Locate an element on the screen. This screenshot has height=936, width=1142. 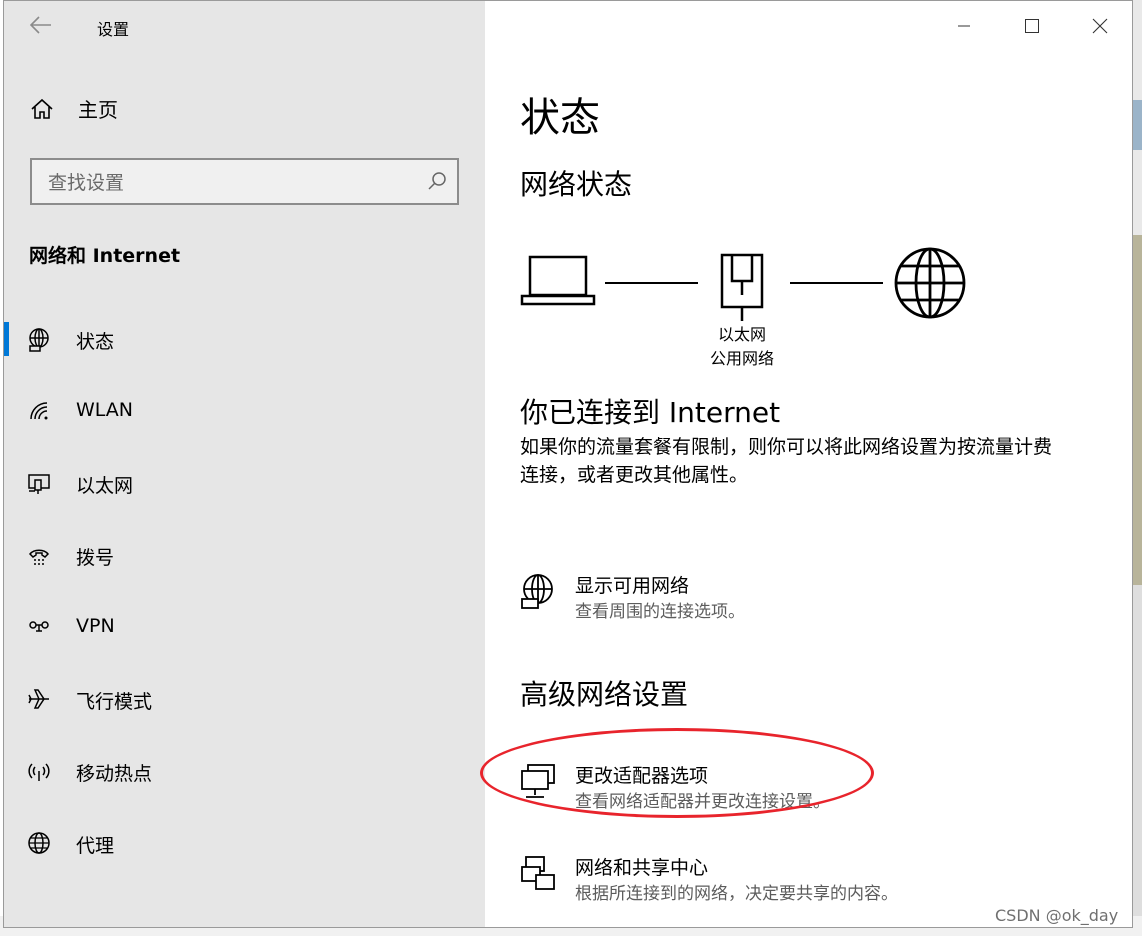
description-line: 如果你的流量套餐有限制，则你可以将此网络设置为按流量计费 is located at coordinates (786, 447).